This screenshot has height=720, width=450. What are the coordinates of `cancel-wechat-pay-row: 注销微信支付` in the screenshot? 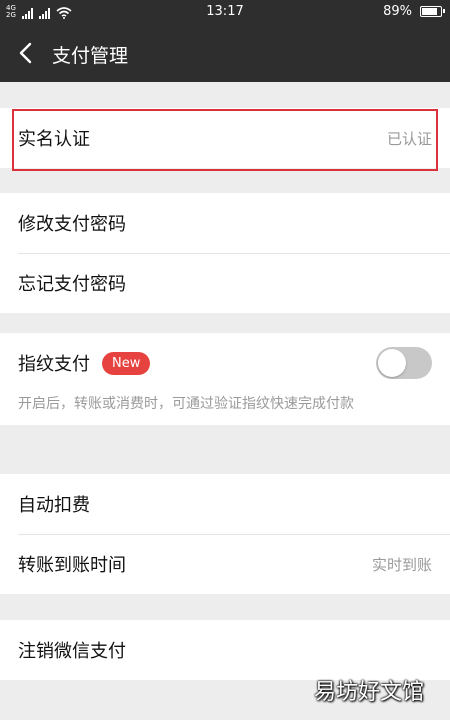 It's located at (225, 650).